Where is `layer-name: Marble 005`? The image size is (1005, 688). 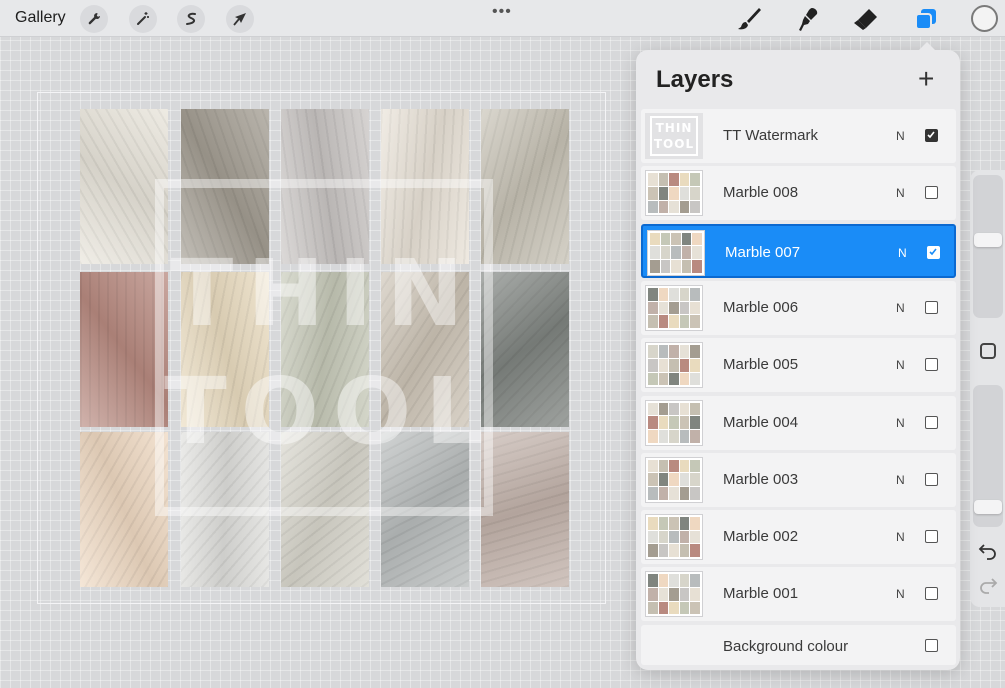
layer-name: Marble 005 is located at coordinates (761, 365).